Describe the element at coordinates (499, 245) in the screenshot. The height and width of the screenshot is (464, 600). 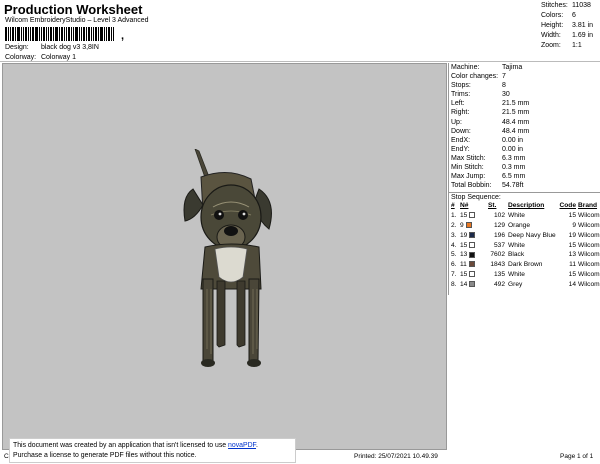
I see `stitch-count: 537` at that location.